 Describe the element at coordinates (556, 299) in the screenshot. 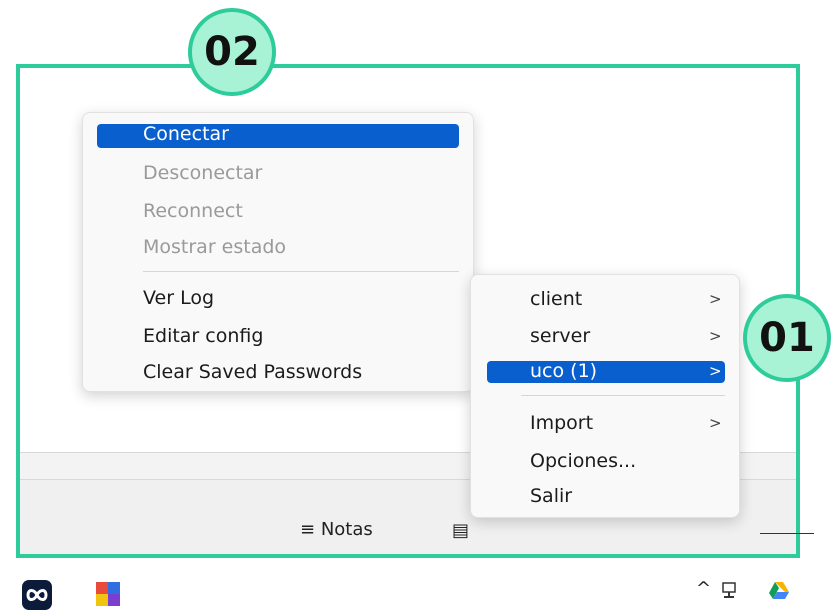

I see `tray-menu-item-client: client` at that location.